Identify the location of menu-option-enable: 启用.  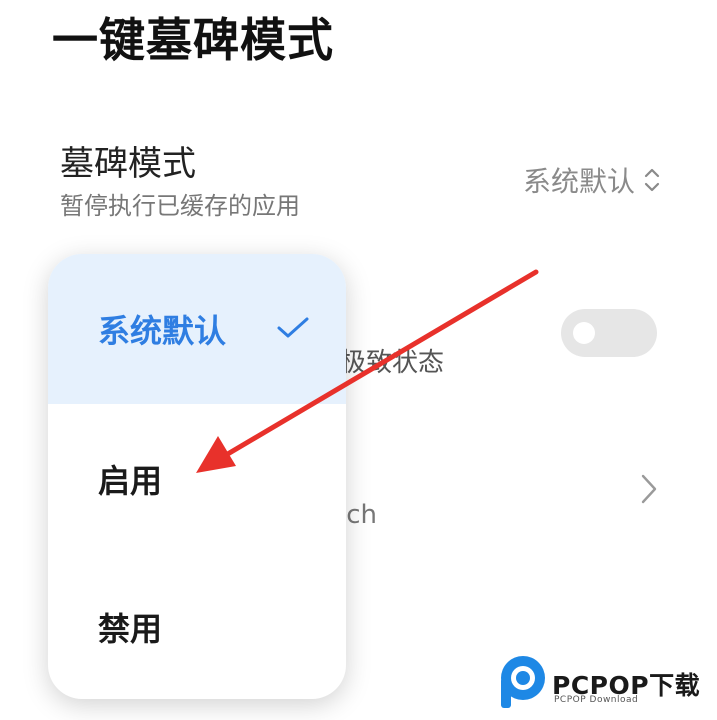
(197, 479).